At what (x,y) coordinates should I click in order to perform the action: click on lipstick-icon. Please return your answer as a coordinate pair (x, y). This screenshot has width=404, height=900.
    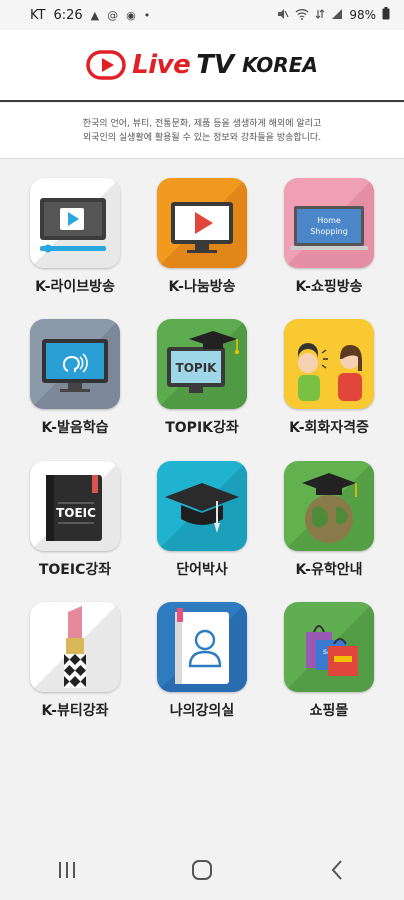
    Looking at the image, I should click on (75, 647).